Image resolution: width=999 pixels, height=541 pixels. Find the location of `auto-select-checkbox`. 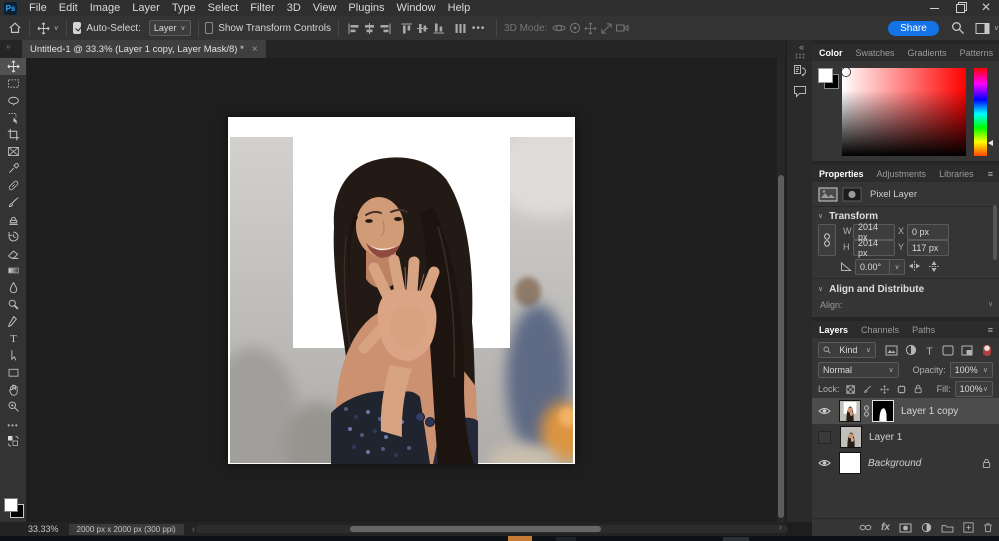

auto-select-checkbox is located at coordinates (77, 28).